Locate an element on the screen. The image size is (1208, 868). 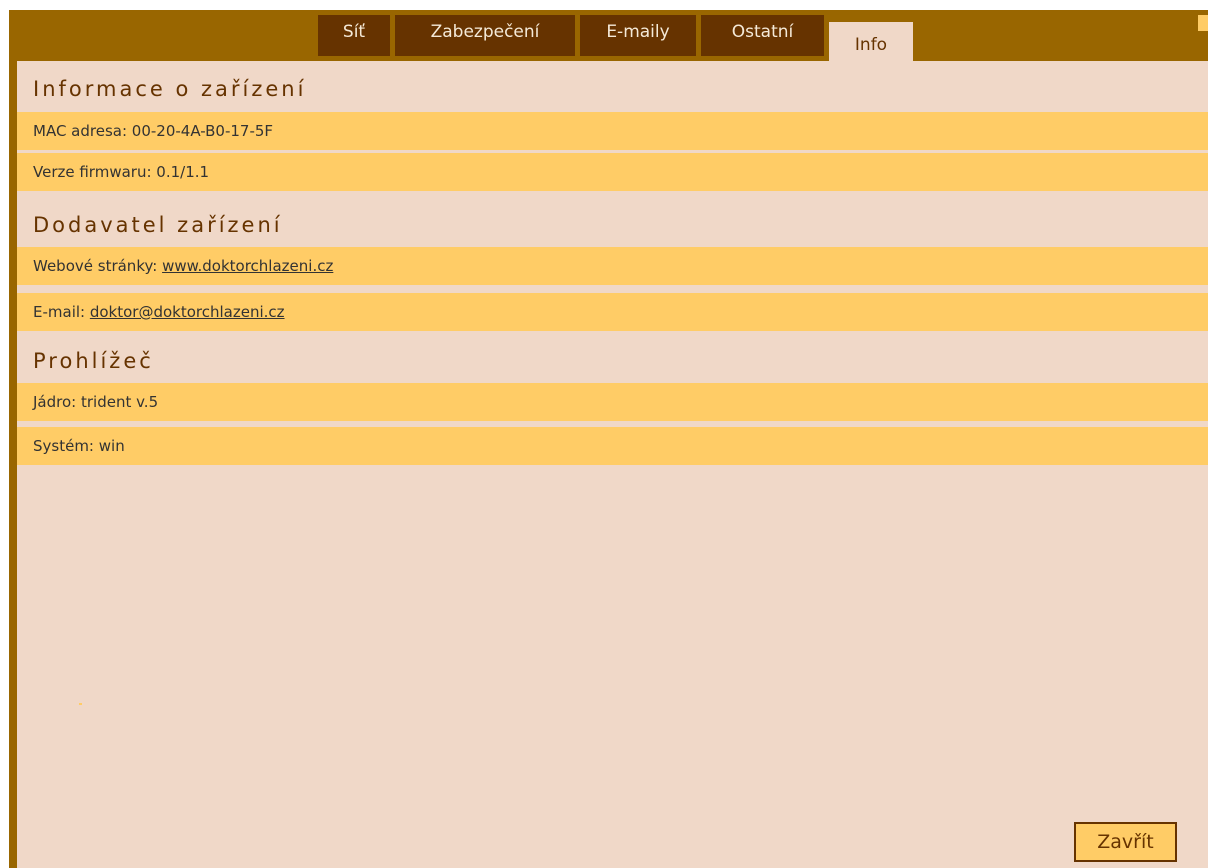
tab-bar: Síť Zabezpečení E-maily Ostatní Info is located at coordinates (608, 40).